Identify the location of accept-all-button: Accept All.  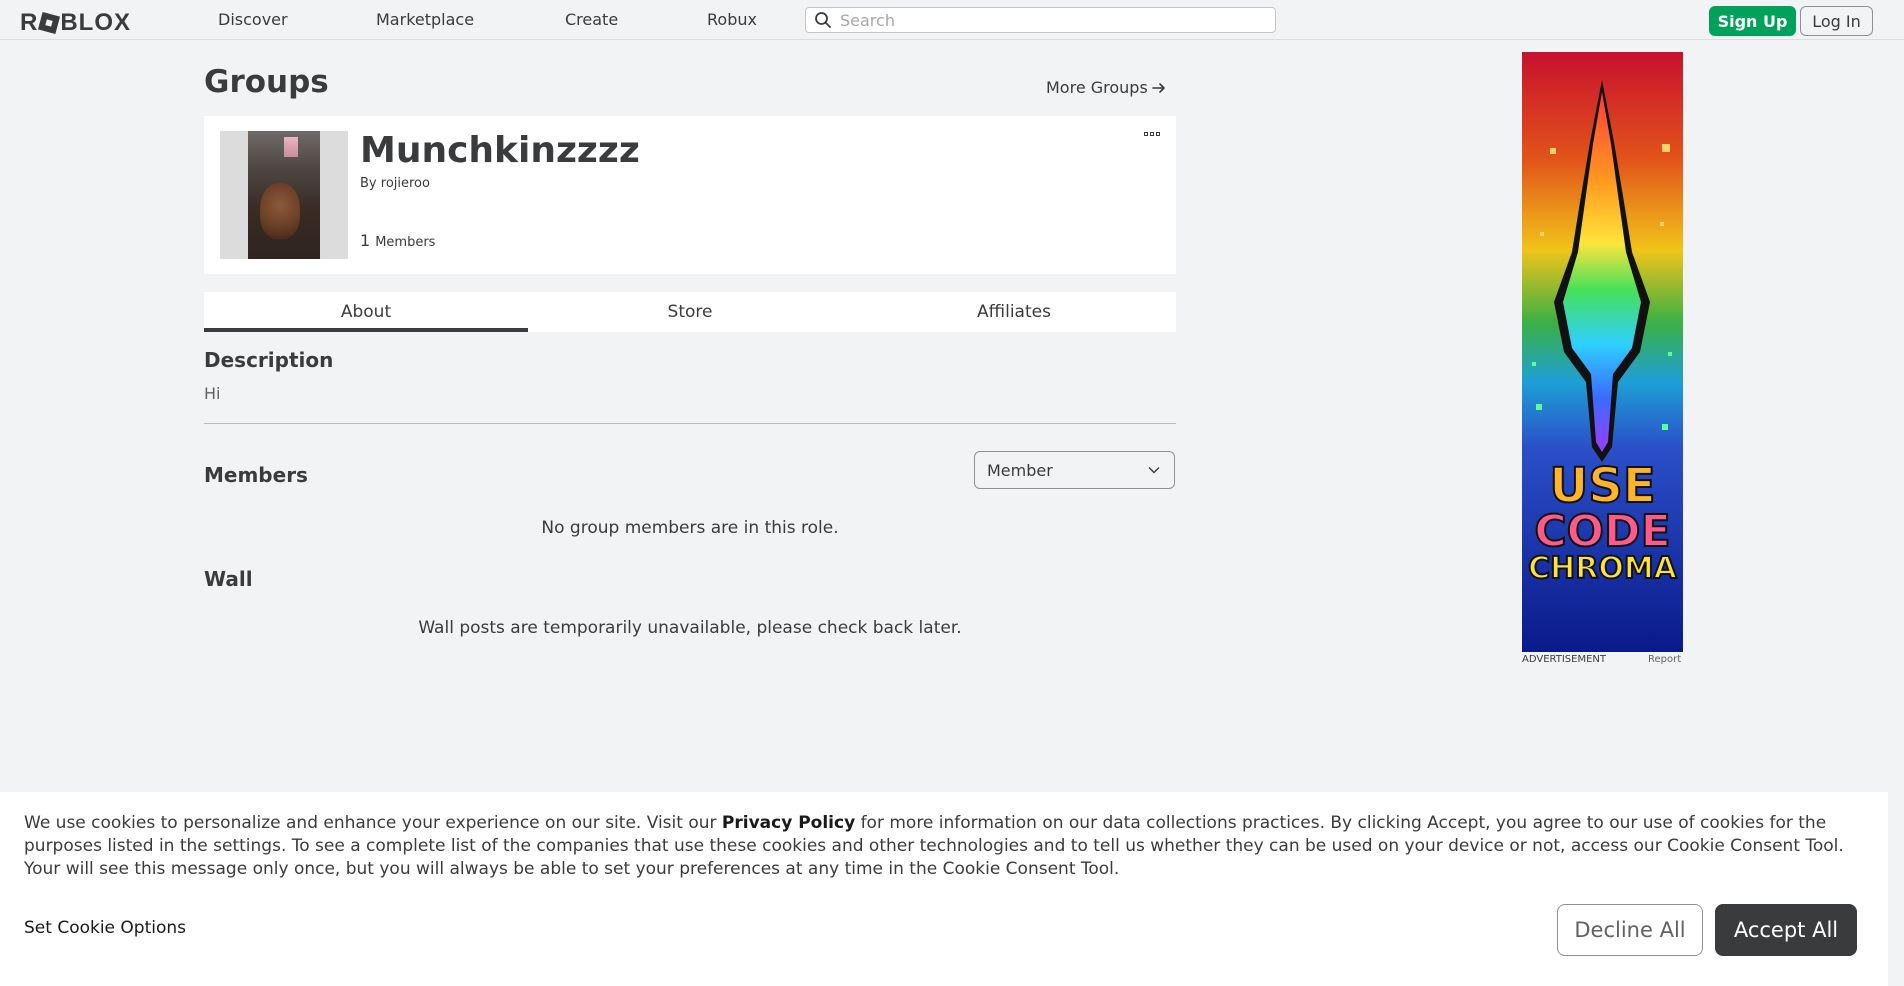
(1786, 930).